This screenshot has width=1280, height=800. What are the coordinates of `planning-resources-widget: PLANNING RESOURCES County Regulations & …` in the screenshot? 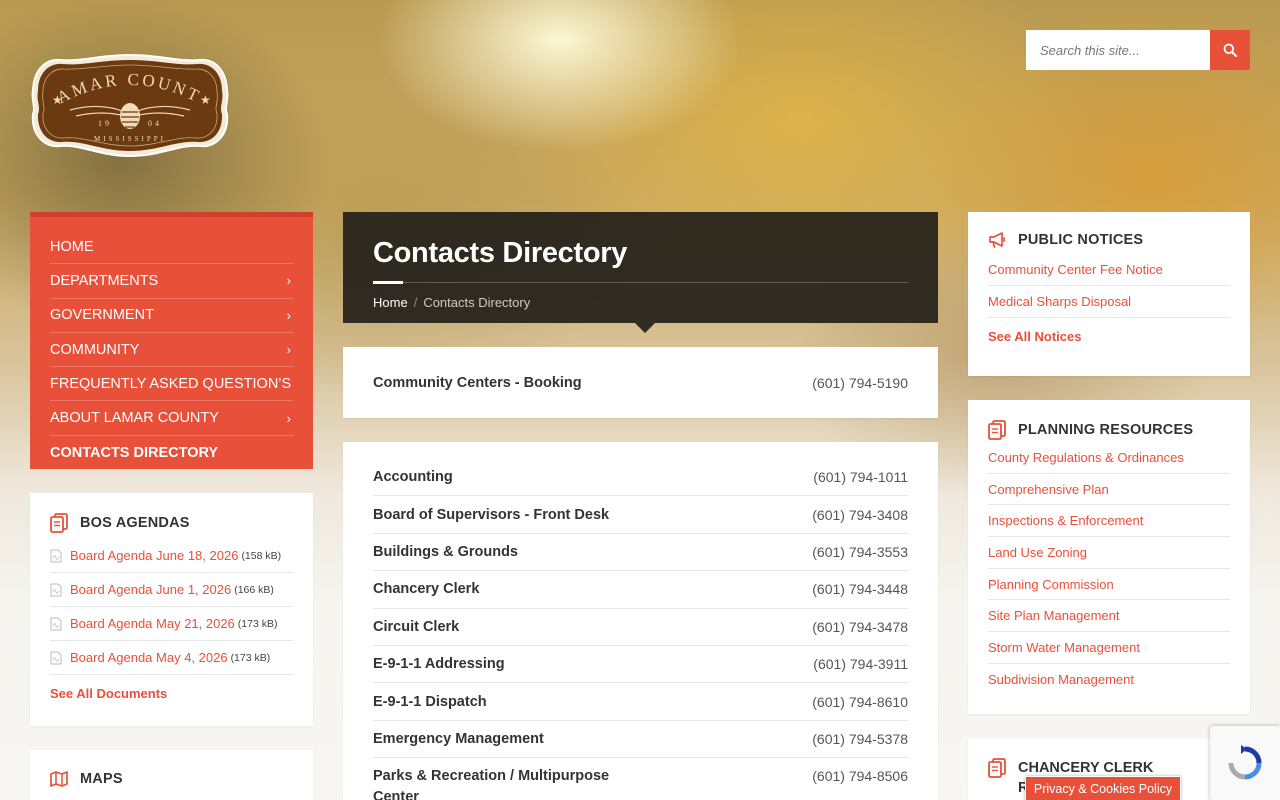 It's located at (1109, 557).